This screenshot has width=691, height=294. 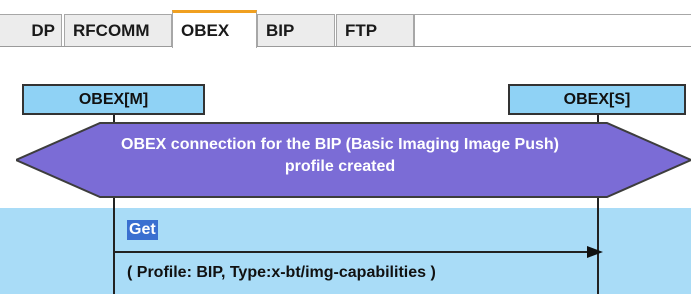 What do you see at coordinates (118, 30) in the screenshot?
I see `tab-rfcomm: RFCOMM` at bounding box center [118, 30].